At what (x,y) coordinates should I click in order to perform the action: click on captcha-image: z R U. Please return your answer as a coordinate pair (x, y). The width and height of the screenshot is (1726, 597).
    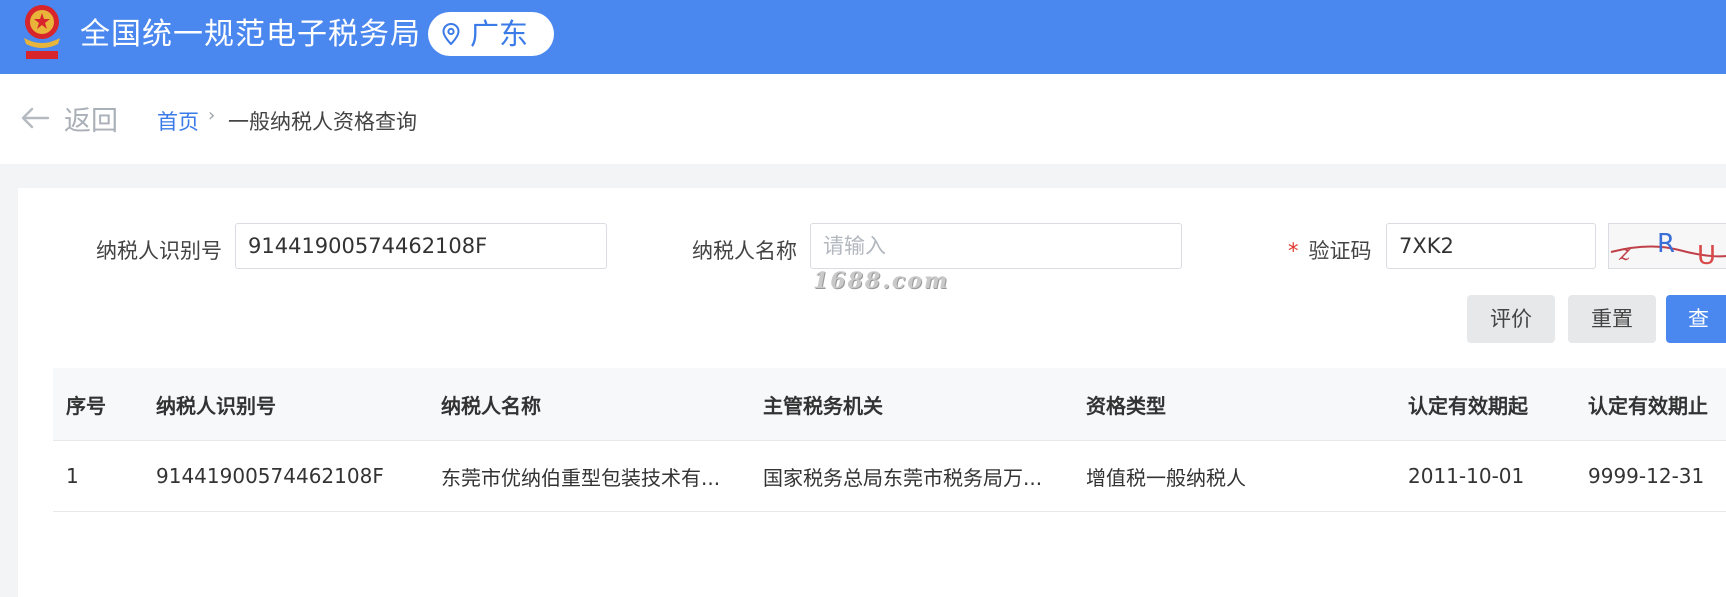
    Looking at the image, I should click on (1667, 246).